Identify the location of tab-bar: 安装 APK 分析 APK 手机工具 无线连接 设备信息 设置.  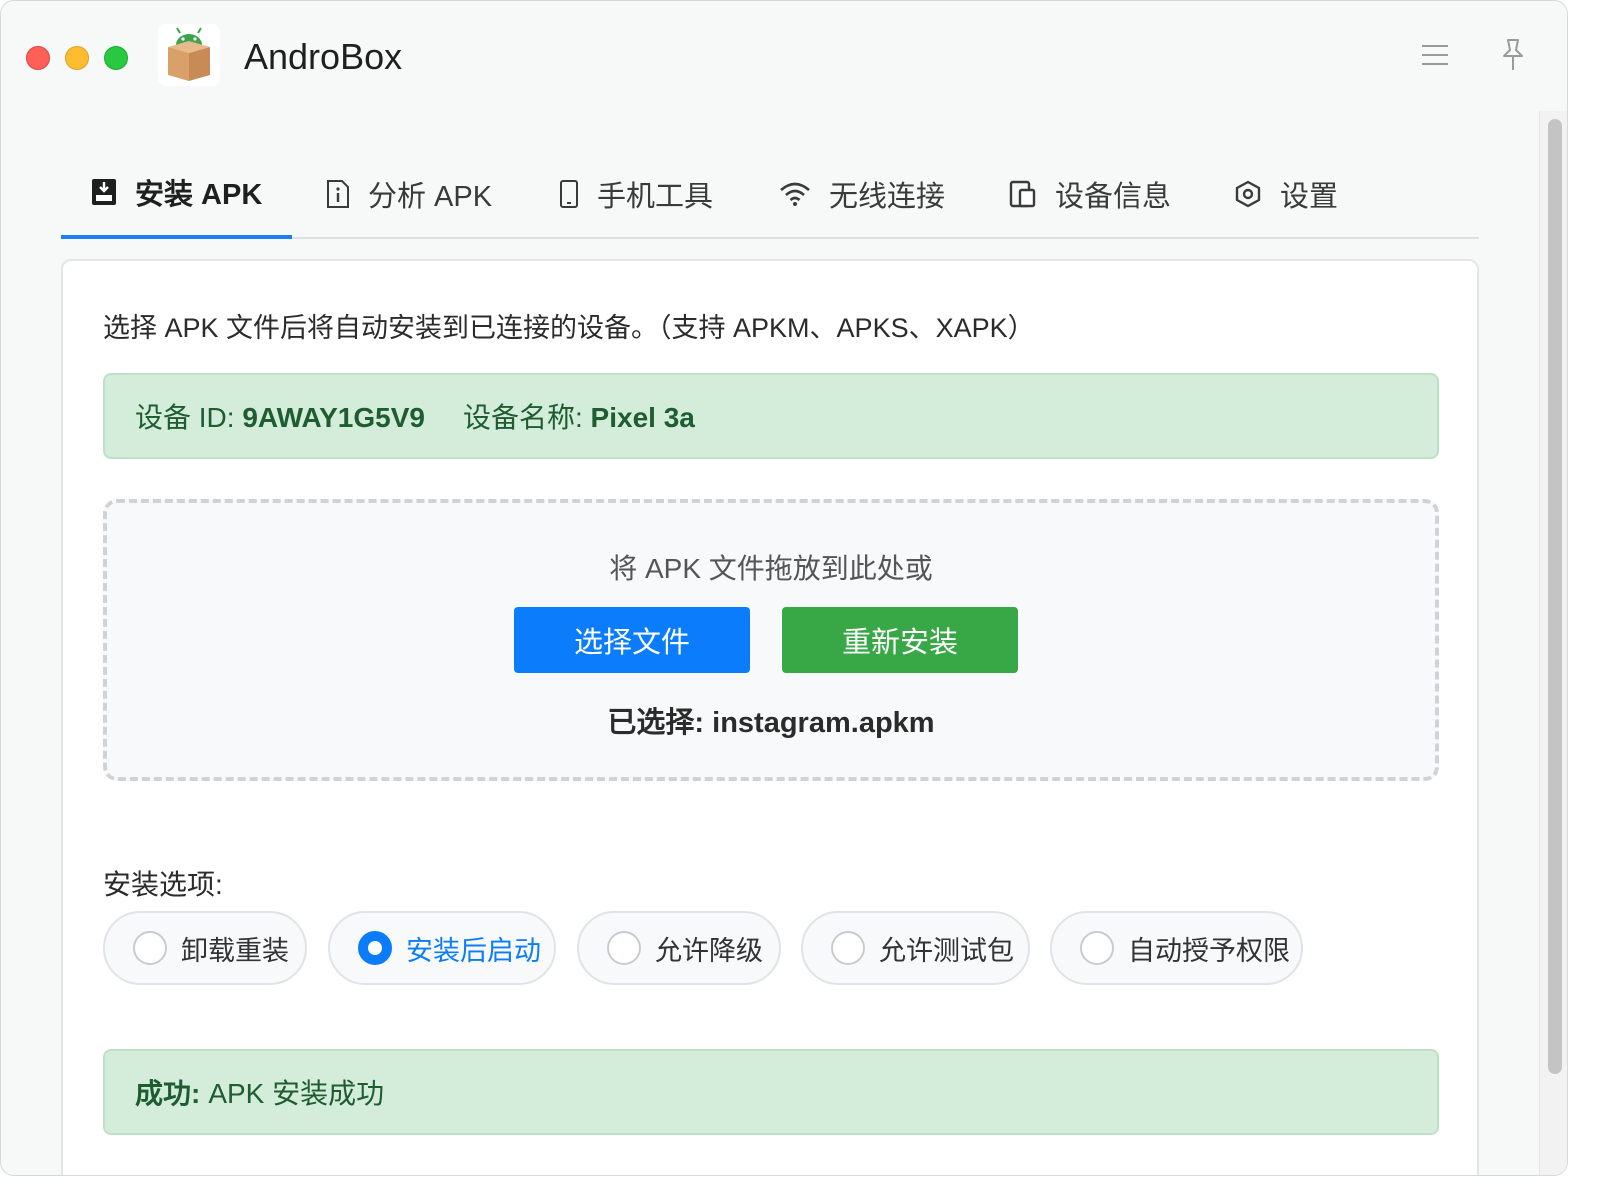
(770, 194).